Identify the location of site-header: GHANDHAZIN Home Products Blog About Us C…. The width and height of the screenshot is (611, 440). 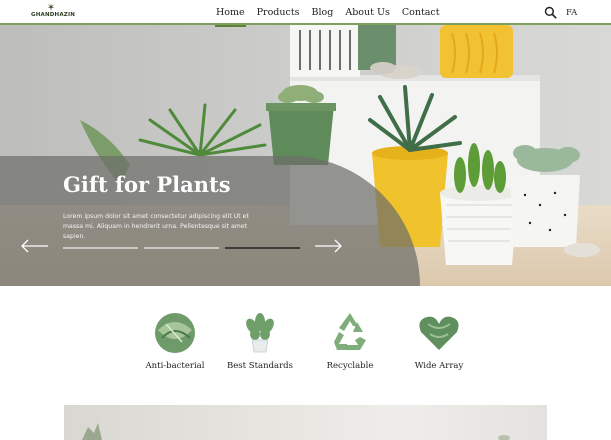
(305, 13).